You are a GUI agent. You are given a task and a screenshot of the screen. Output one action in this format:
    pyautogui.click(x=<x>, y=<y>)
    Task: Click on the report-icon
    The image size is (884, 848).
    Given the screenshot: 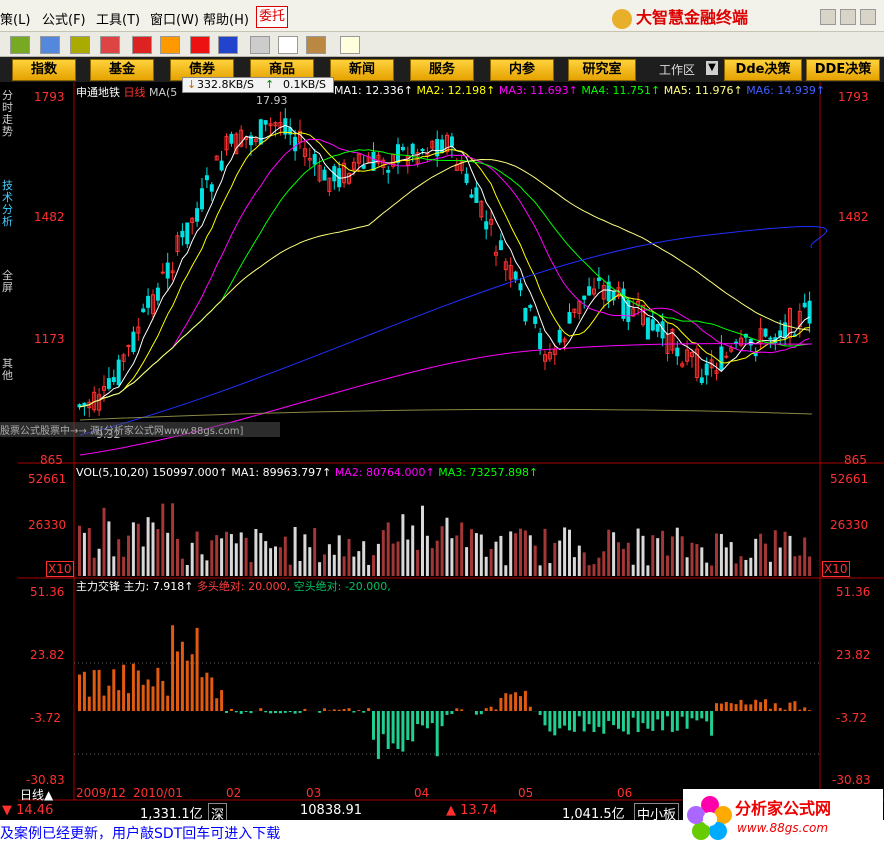 What is the action you would take?
    pyautogui.click(x=50, y=45)
    